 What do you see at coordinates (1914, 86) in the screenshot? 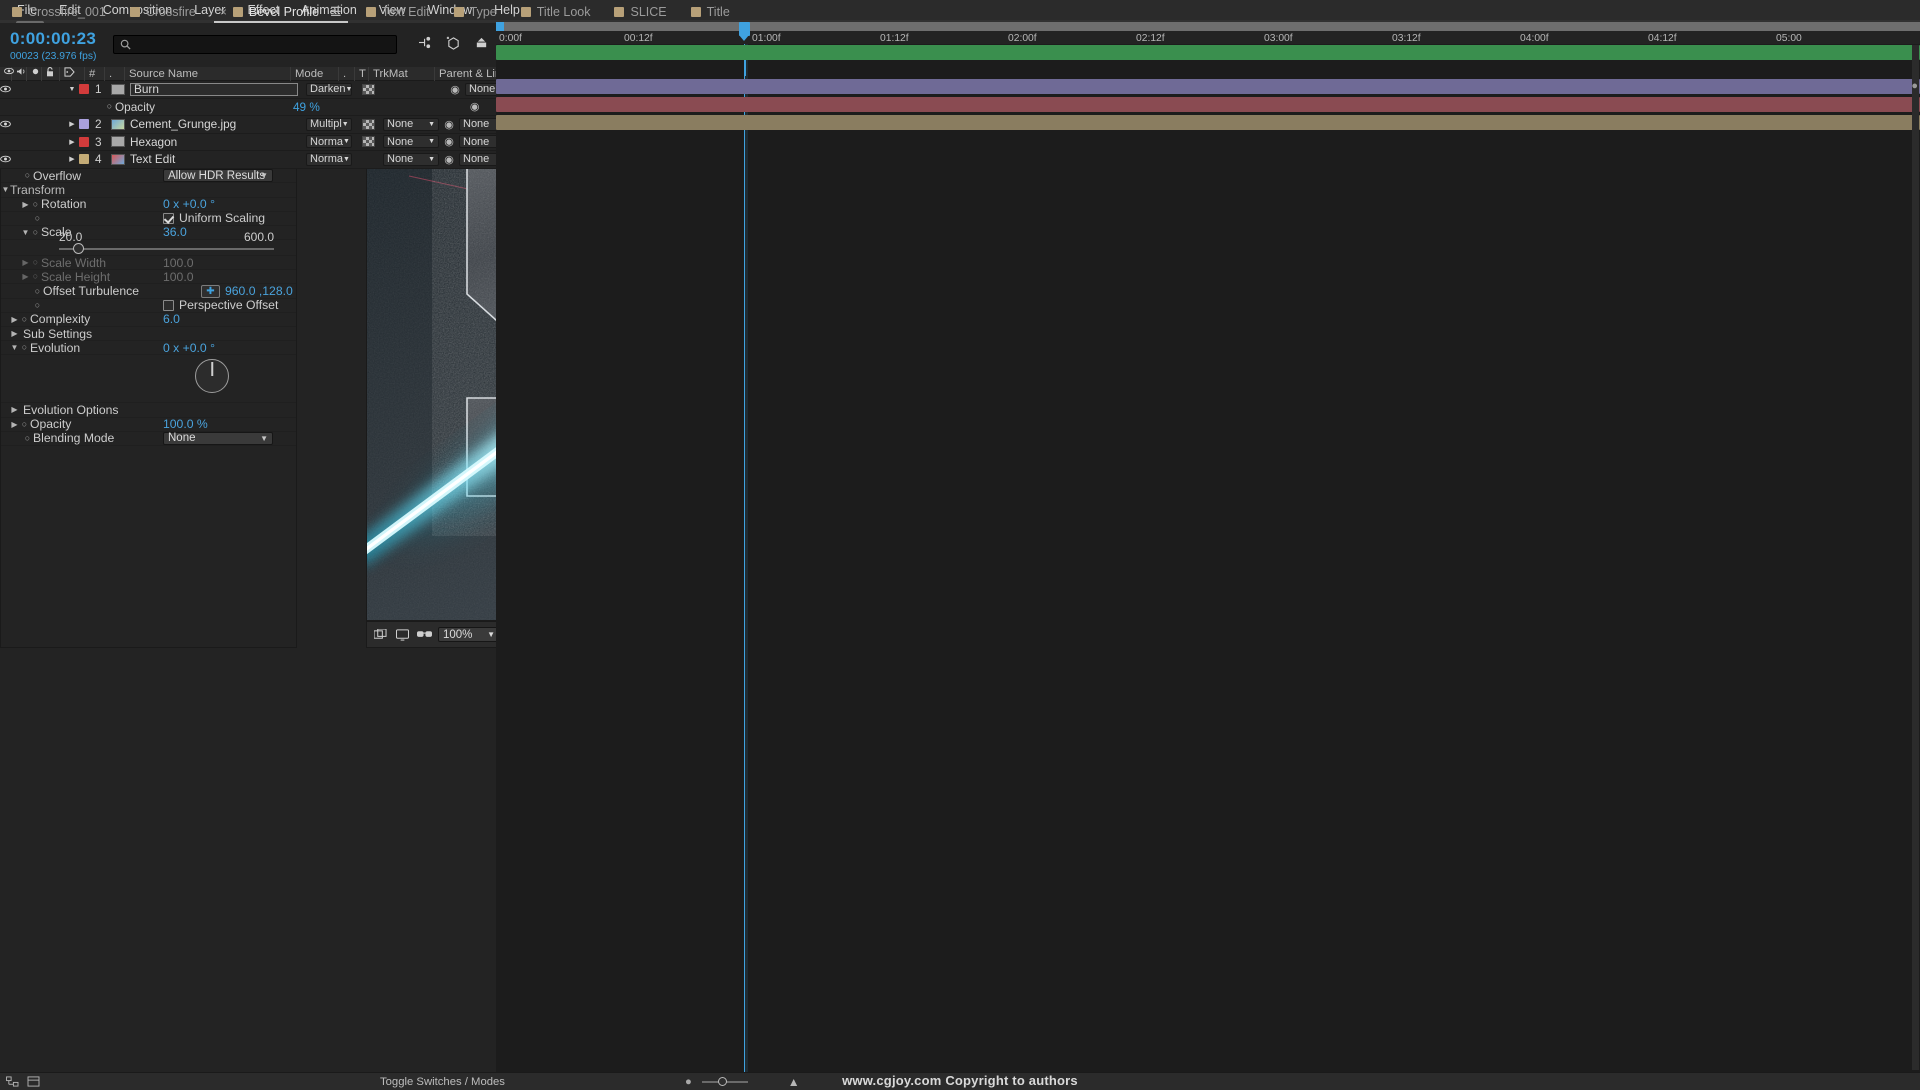
I see `comp-marker-icon: ●` at bounding box center [1914, 86].